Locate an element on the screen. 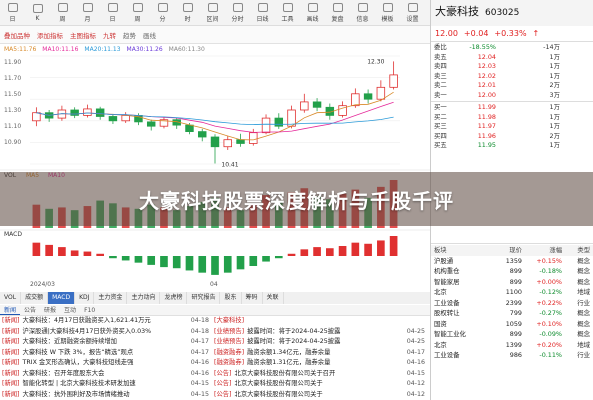 The width and height of the screenshot is (593, 400). stock-header: 大豪科技 603025 is located at coordinates (512, 13).